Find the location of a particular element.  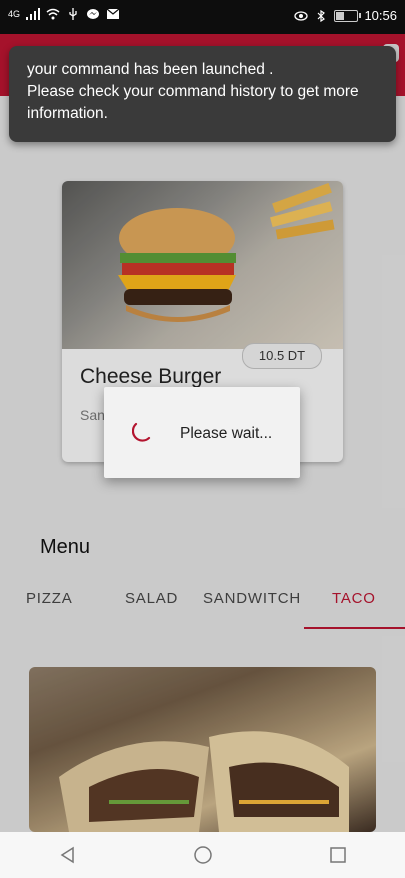

home-icon is located at coordinates (202, 855).